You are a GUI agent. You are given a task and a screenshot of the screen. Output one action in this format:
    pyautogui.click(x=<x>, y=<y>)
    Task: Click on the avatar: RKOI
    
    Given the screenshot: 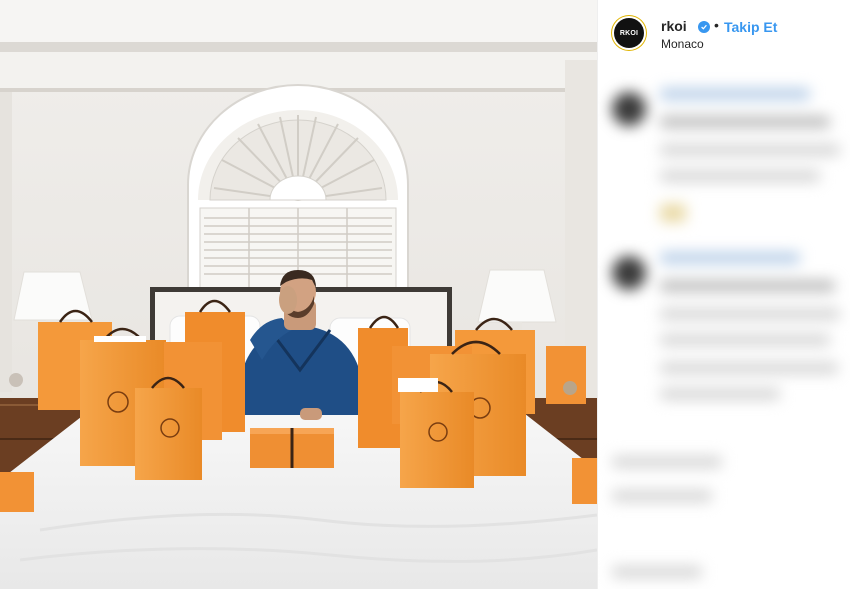 What is the action you would take?
    pyautogui.click(x=629, y=33)
    